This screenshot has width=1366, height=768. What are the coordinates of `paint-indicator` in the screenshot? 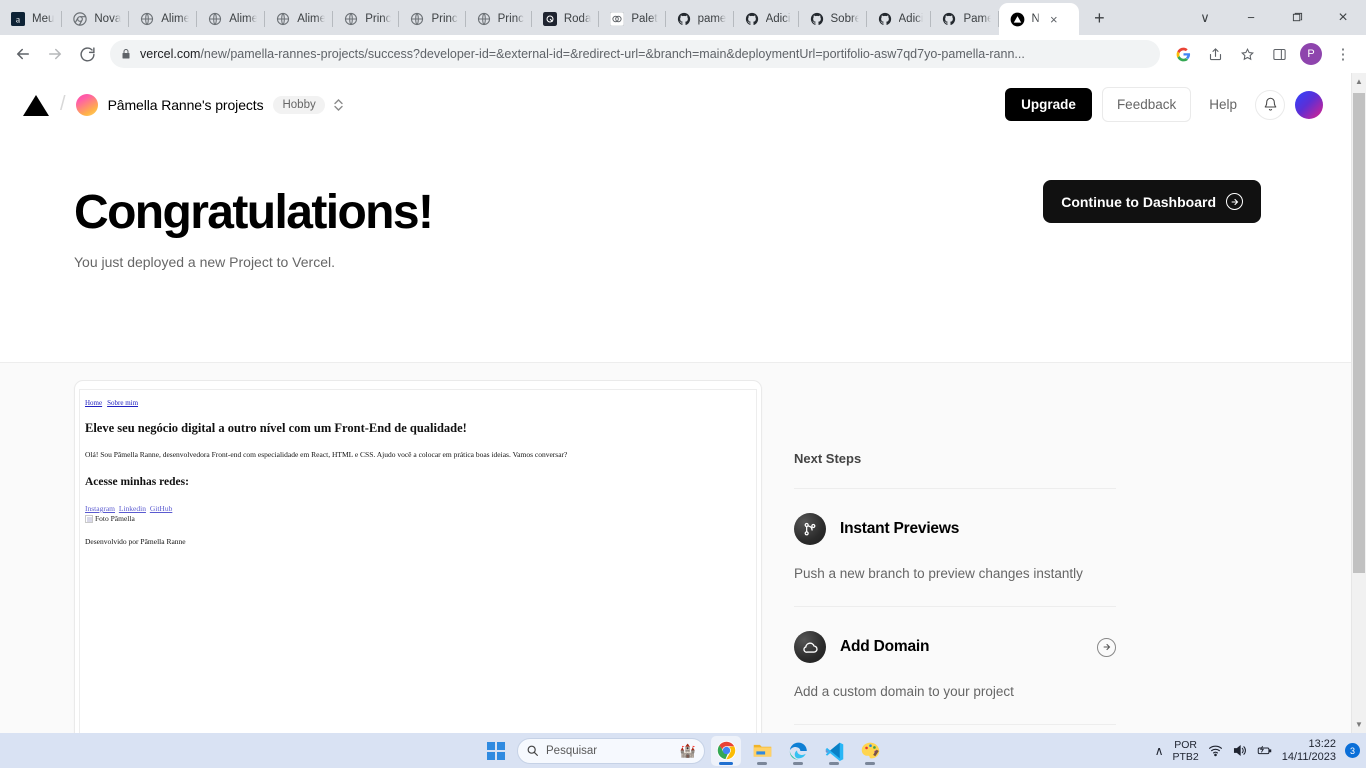 It's located at (870, 763).